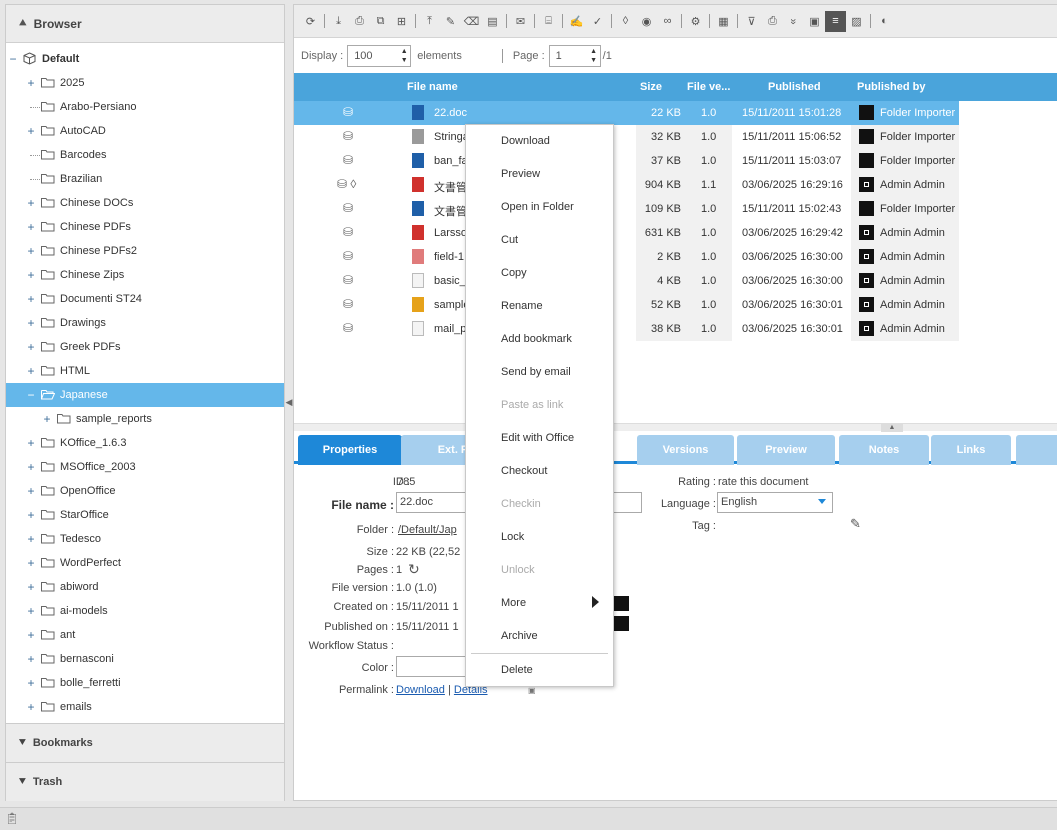  Describe the element at coordinates (625, 21) in the screenshot. I see `drop-icon: ◊` at that location.